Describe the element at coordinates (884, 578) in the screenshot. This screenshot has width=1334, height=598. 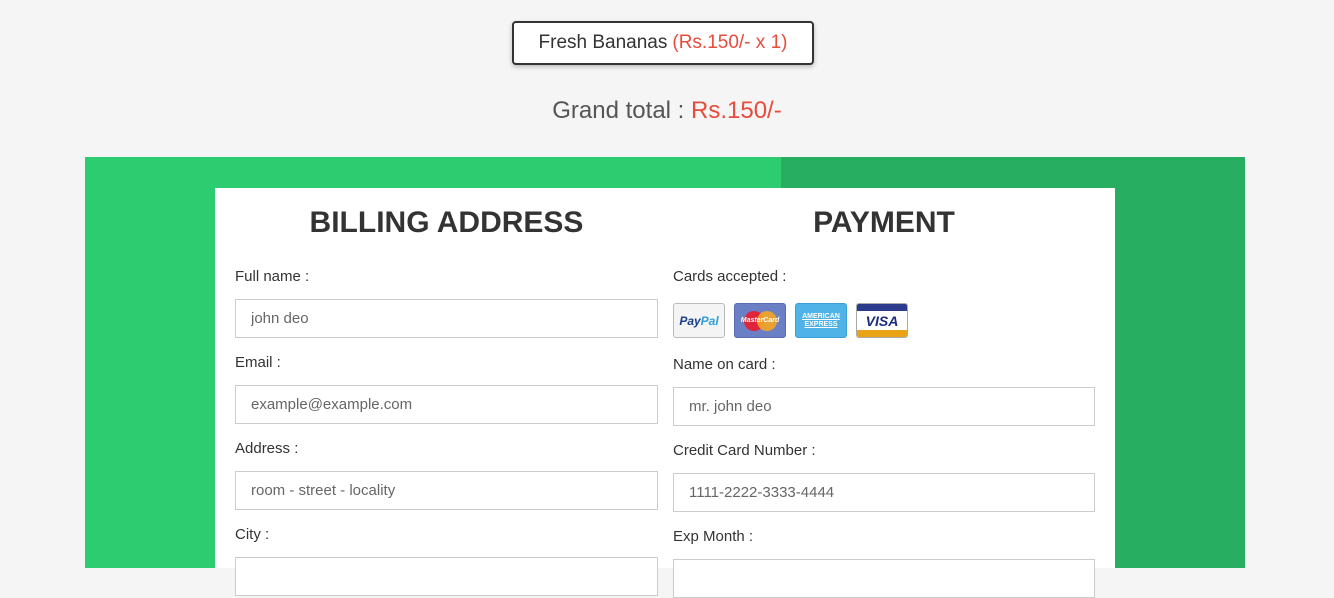
I see `exp-month-input` at that location.